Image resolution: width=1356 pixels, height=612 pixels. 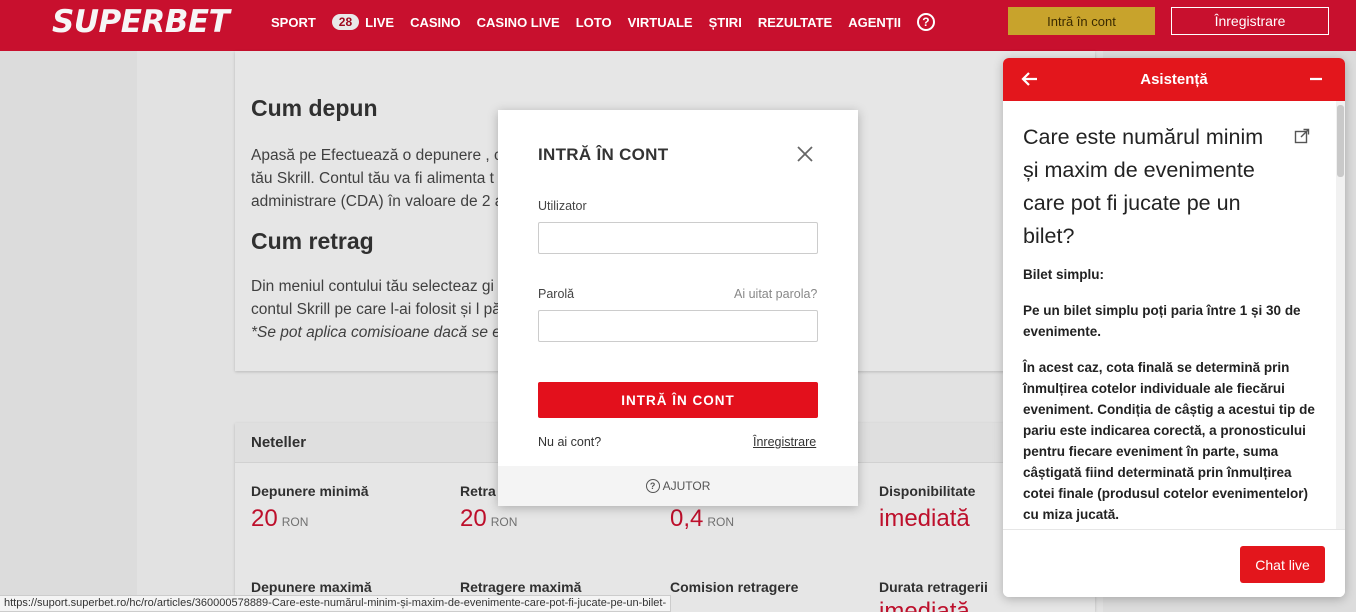 I want to click on widget-header: Asistență, so click(x=1174, y=79).